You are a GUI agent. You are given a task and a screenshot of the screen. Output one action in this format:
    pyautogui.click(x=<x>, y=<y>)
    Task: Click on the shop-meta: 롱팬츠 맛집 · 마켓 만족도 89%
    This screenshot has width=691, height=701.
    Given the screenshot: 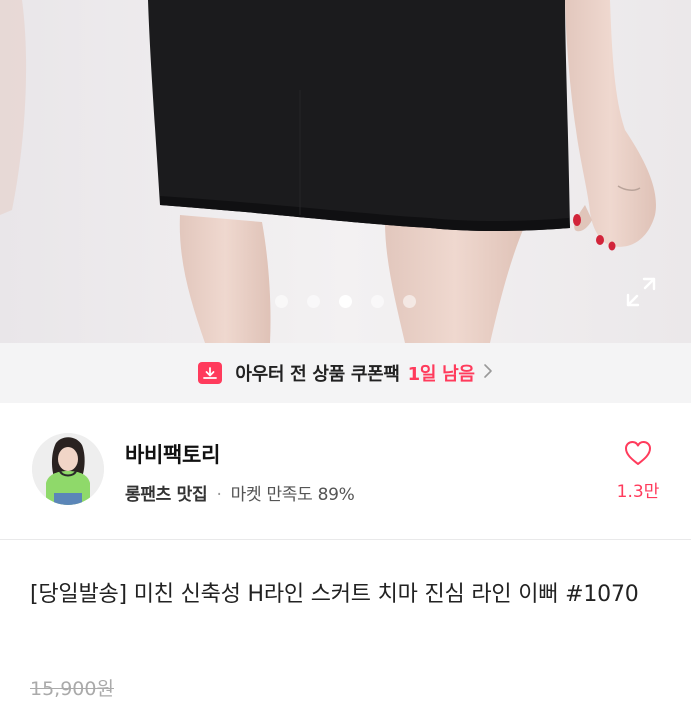 What is the action you would take?
    pyautogui.click(x=239, y=492)
    